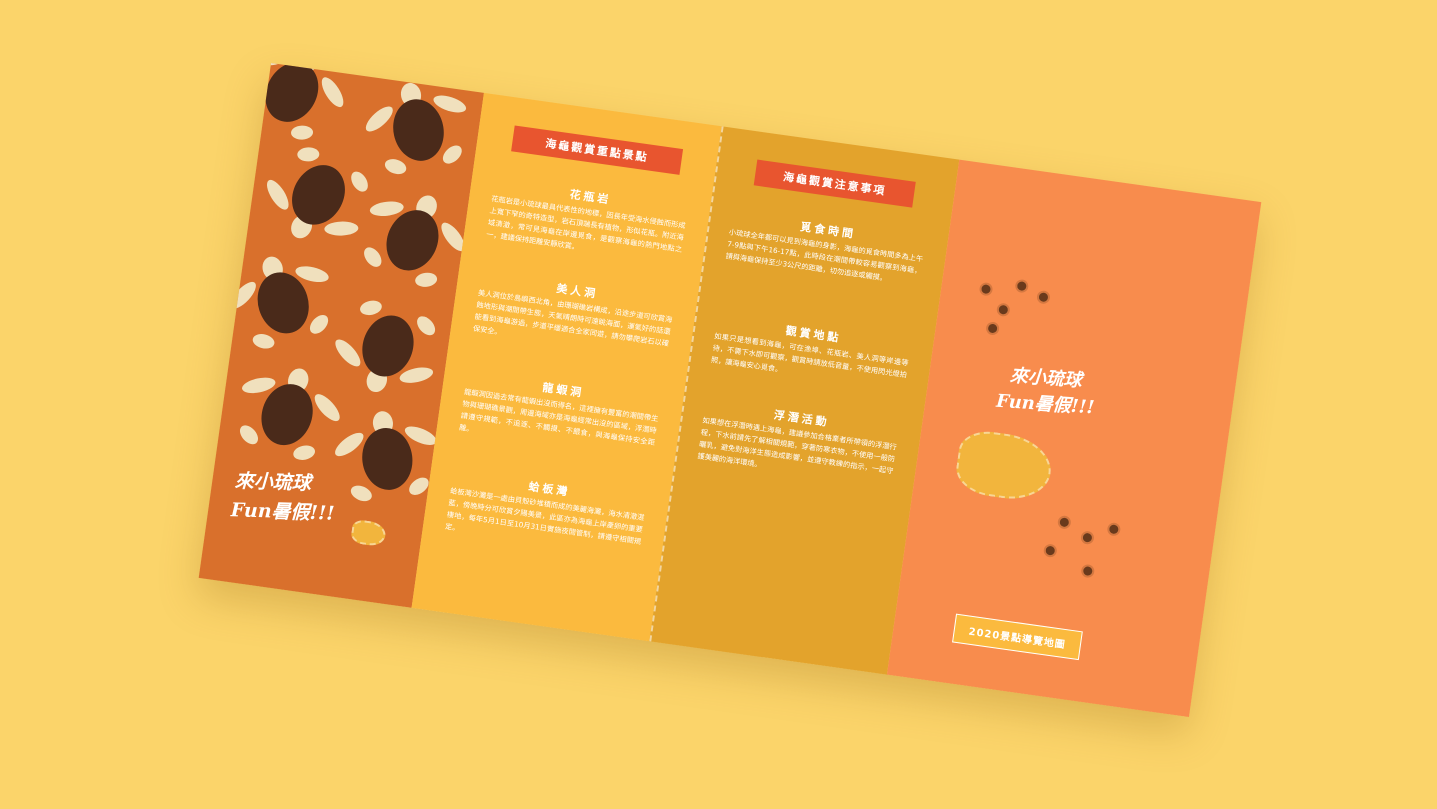  I want to click on island-icon, so click(369, 533).